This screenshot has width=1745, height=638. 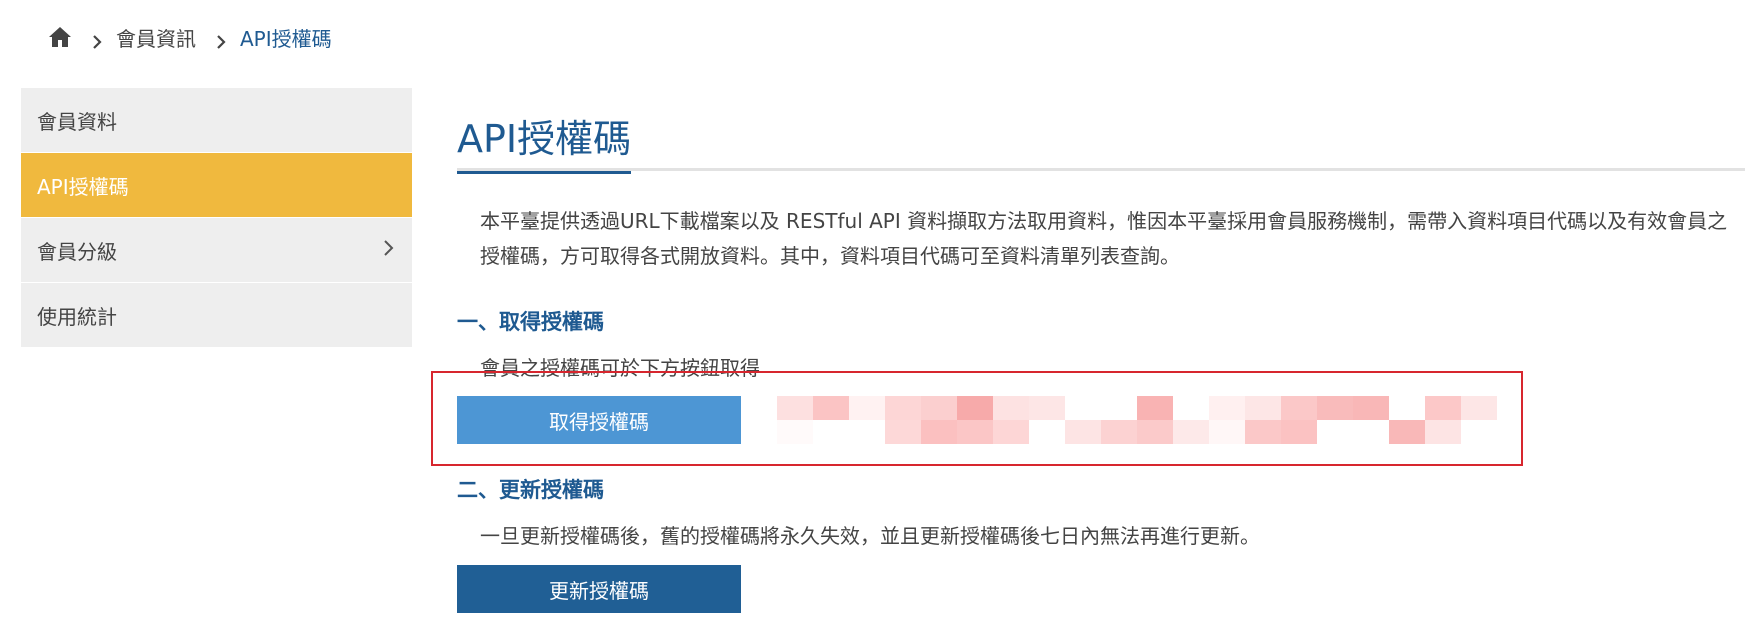 What do you see at coordinates (1143, 420) in the screenshot?
I see `api-key-redacted` at bounding box center [1143, 420].